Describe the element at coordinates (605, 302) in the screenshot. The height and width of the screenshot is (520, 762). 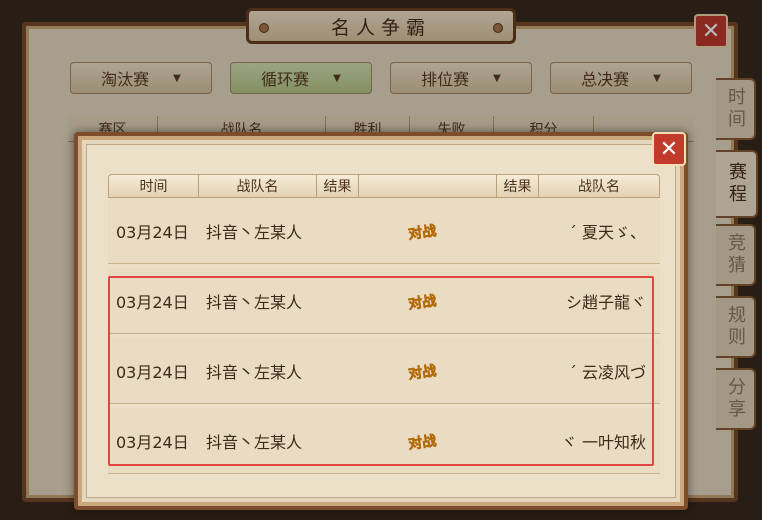
I see `team-right: シ趙子龍ヾ` at that location.